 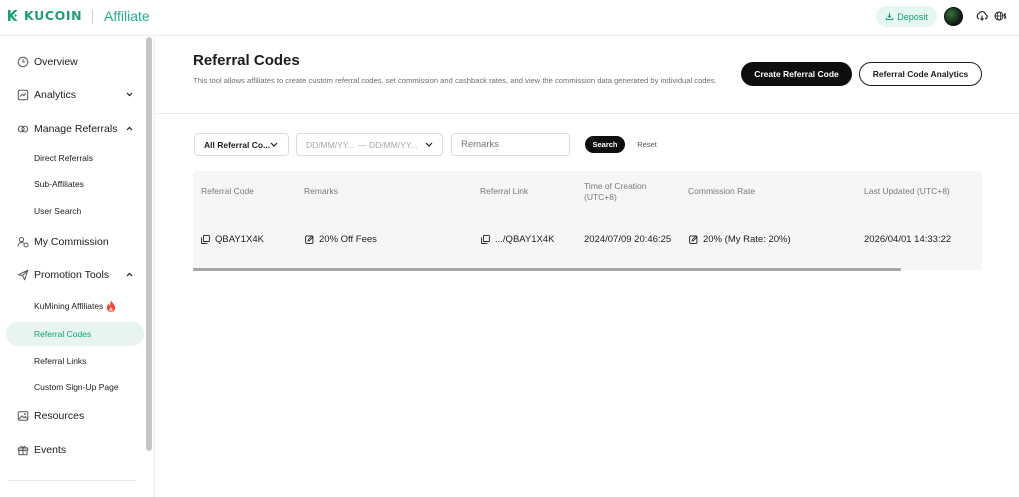 What do you see at coordinates (747, 239) in the screenshot?
I see `commission-rate-value: 20% (My Rate: 20%)` at bounding box center [747, 239].